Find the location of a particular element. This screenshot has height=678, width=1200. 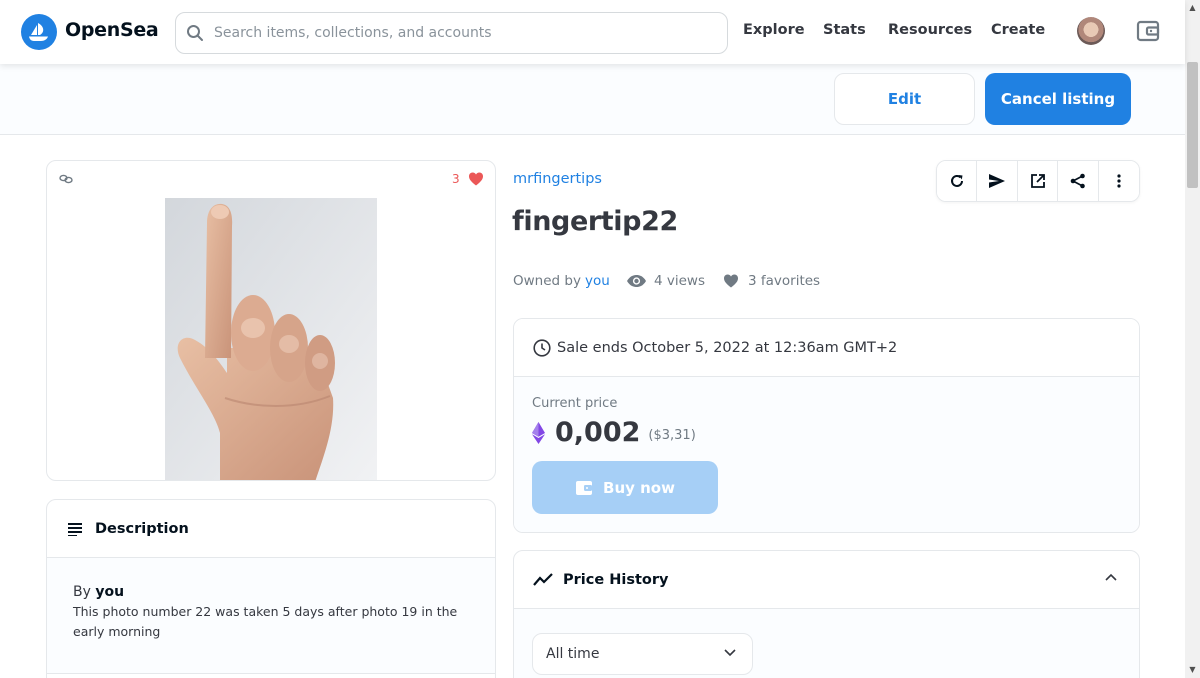

price-history-panel: Price History All time is located at coordinates (826, 614).